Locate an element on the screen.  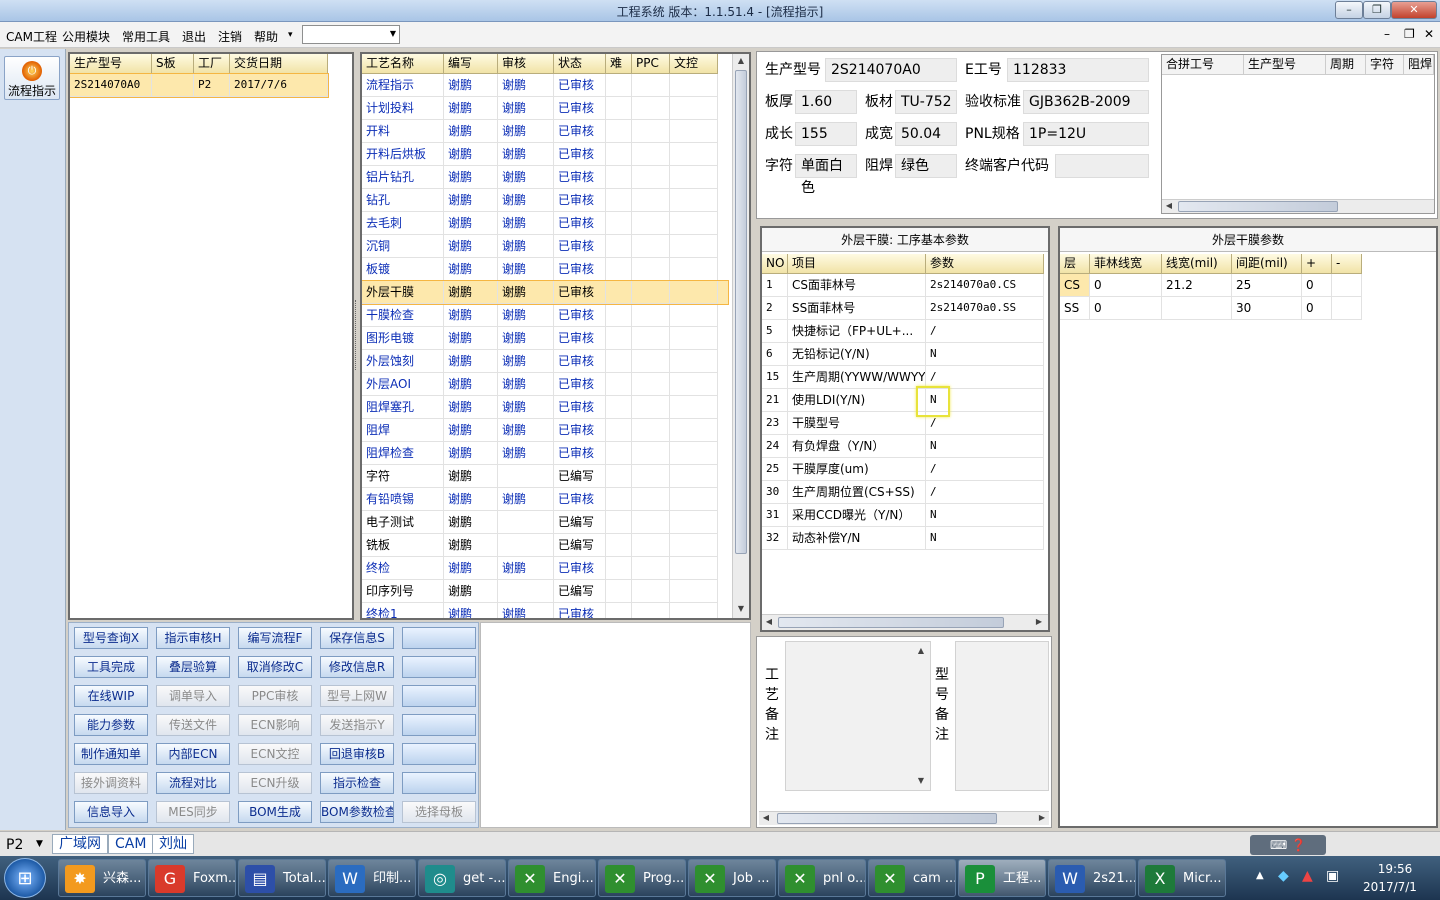
film-row: CS 0 21.2 25 0 is located at coordinates (1248, 285).